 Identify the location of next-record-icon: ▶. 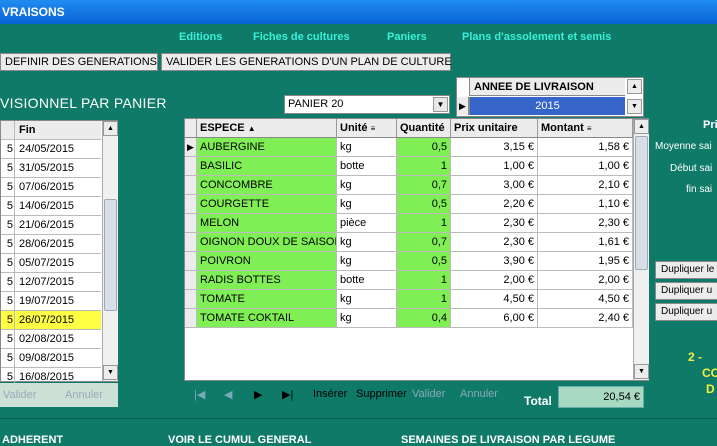
(258, 394).